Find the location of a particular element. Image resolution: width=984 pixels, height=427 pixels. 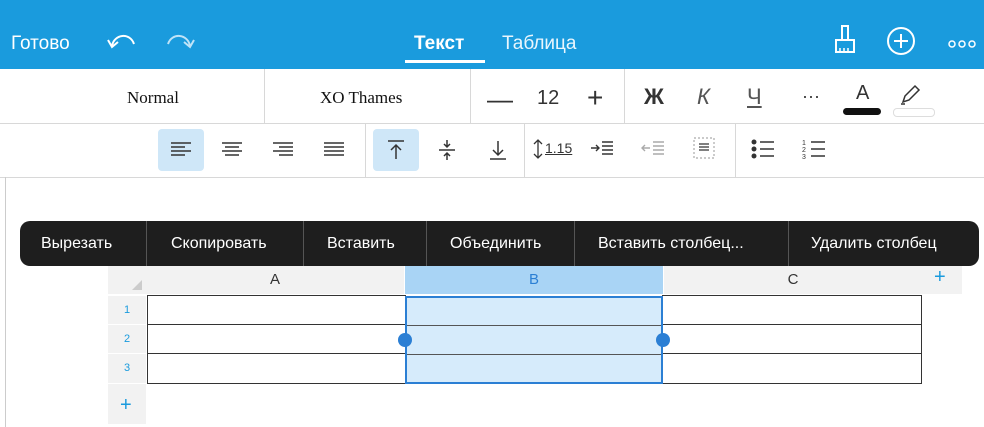

font-color-button: А is located at coordinates (862, 93).